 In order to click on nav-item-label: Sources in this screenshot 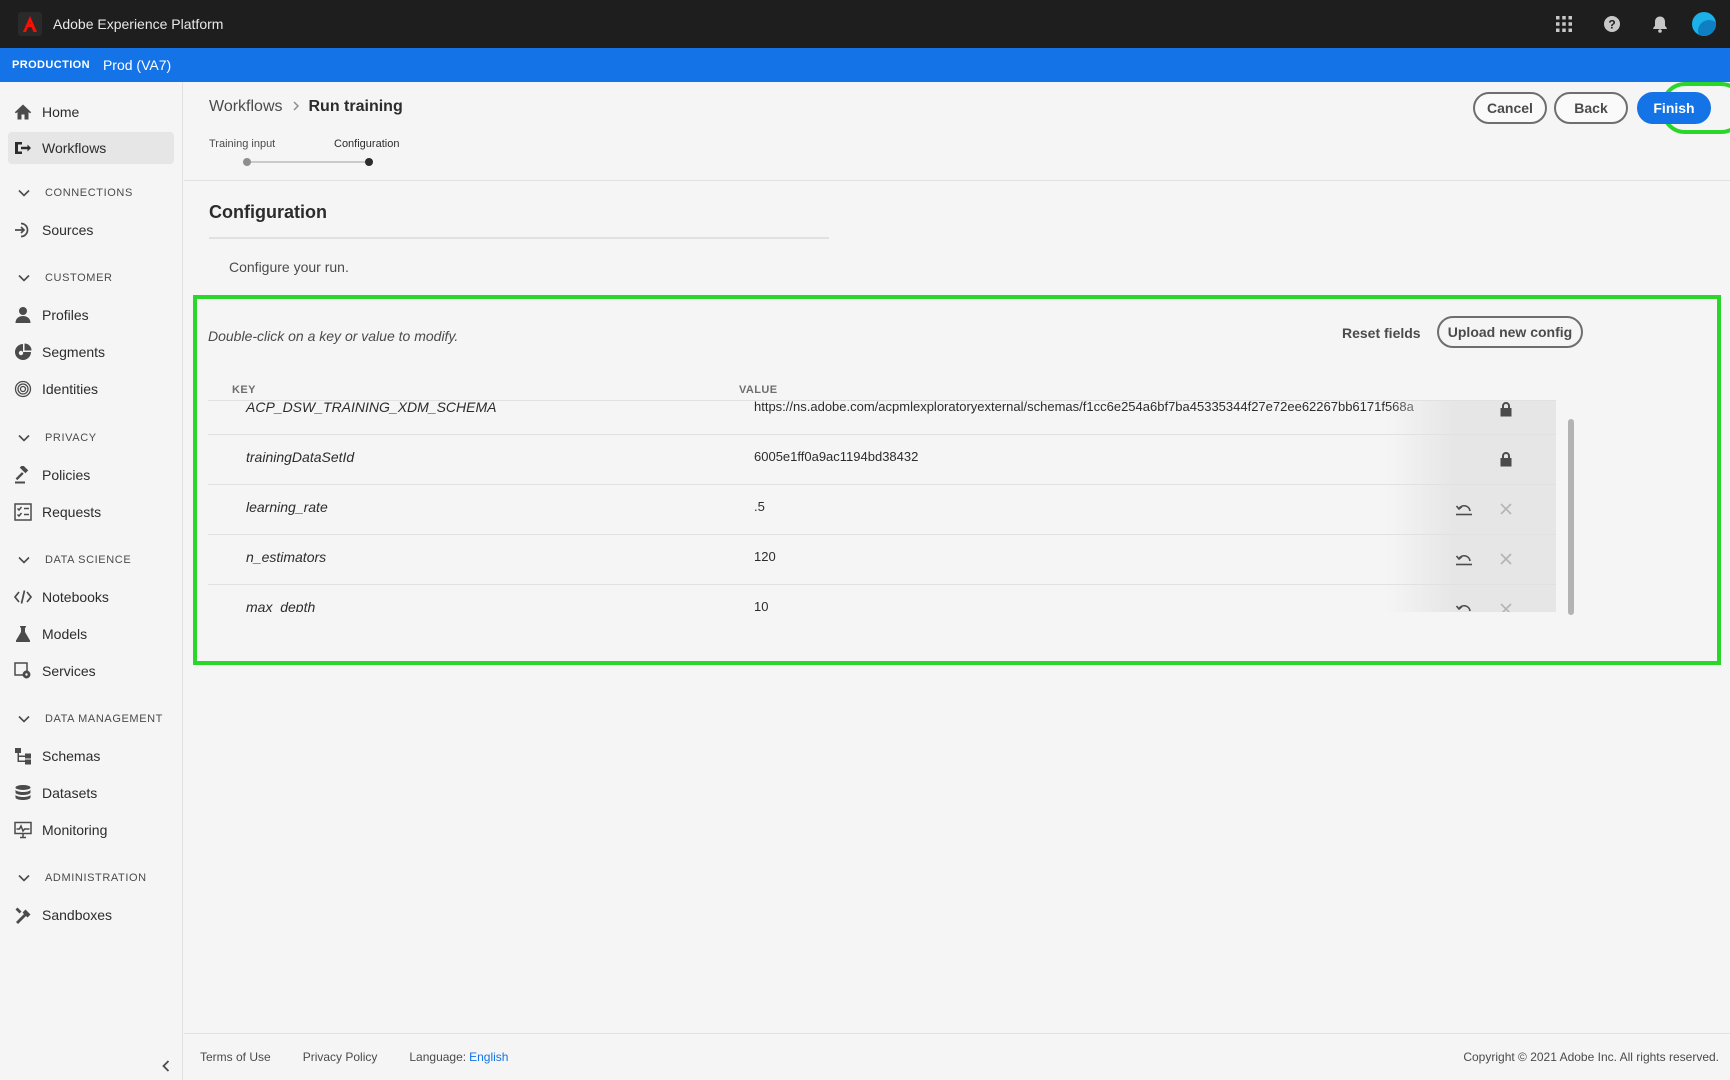, I will do `click(68, 230)`.